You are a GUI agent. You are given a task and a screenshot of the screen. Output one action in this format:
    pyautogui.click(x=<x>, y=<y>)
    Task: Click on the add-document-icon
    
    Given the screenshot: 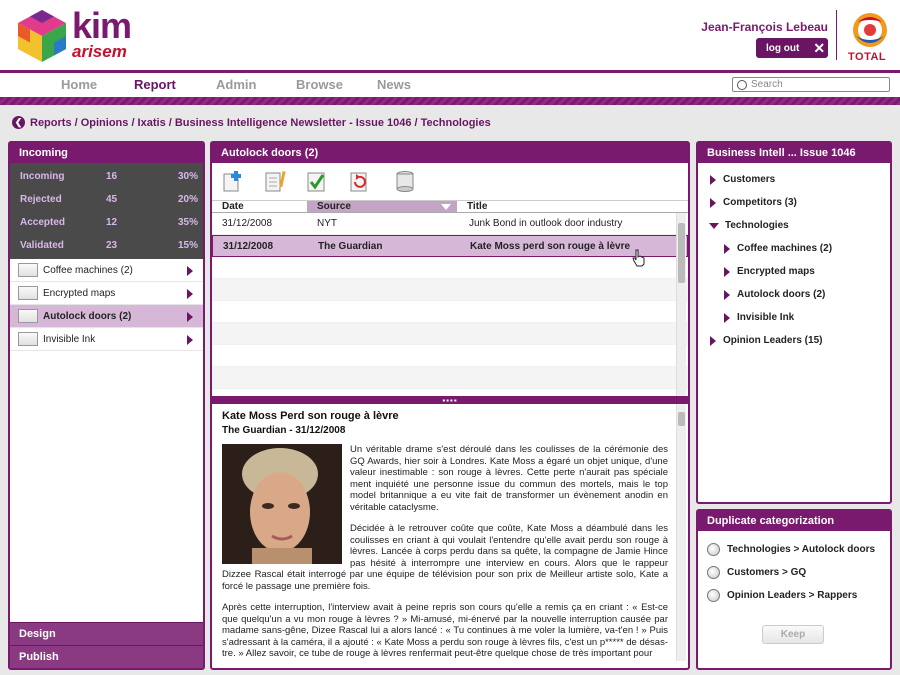 What is the action you would take?
    pyautogui.click(x=233, y=181)
    